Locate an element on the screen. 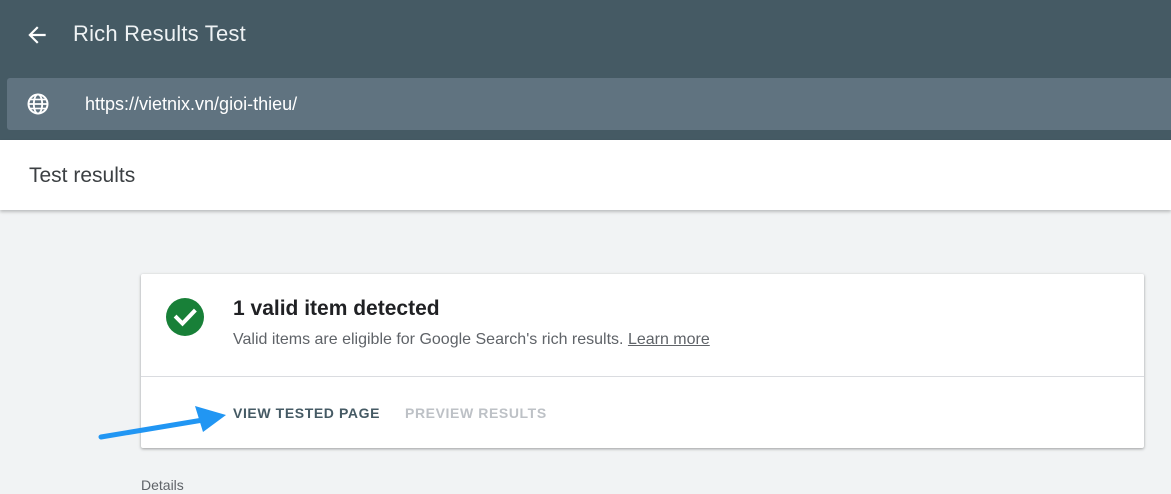 The width and height of the screenshot is (1171, 494). url-input is located at coordinates (615, 104).